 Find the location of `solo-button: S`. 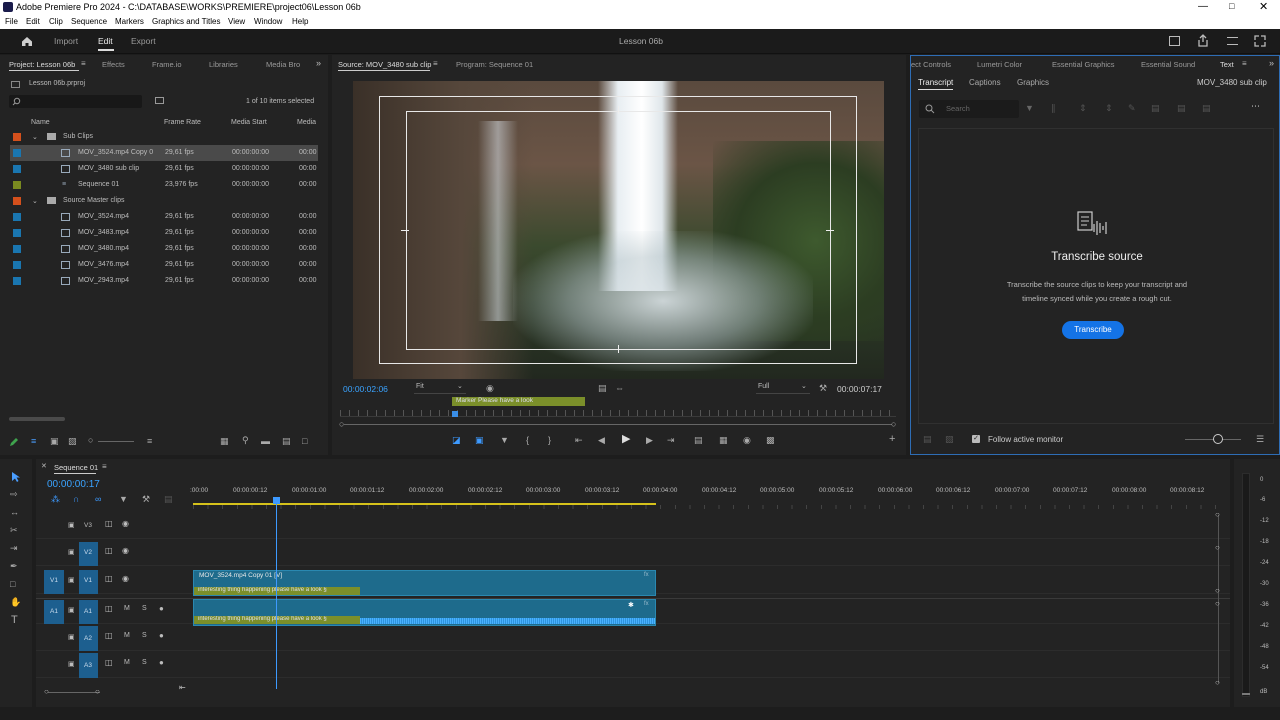

solo-button: S is located at coordinates (144, 662).